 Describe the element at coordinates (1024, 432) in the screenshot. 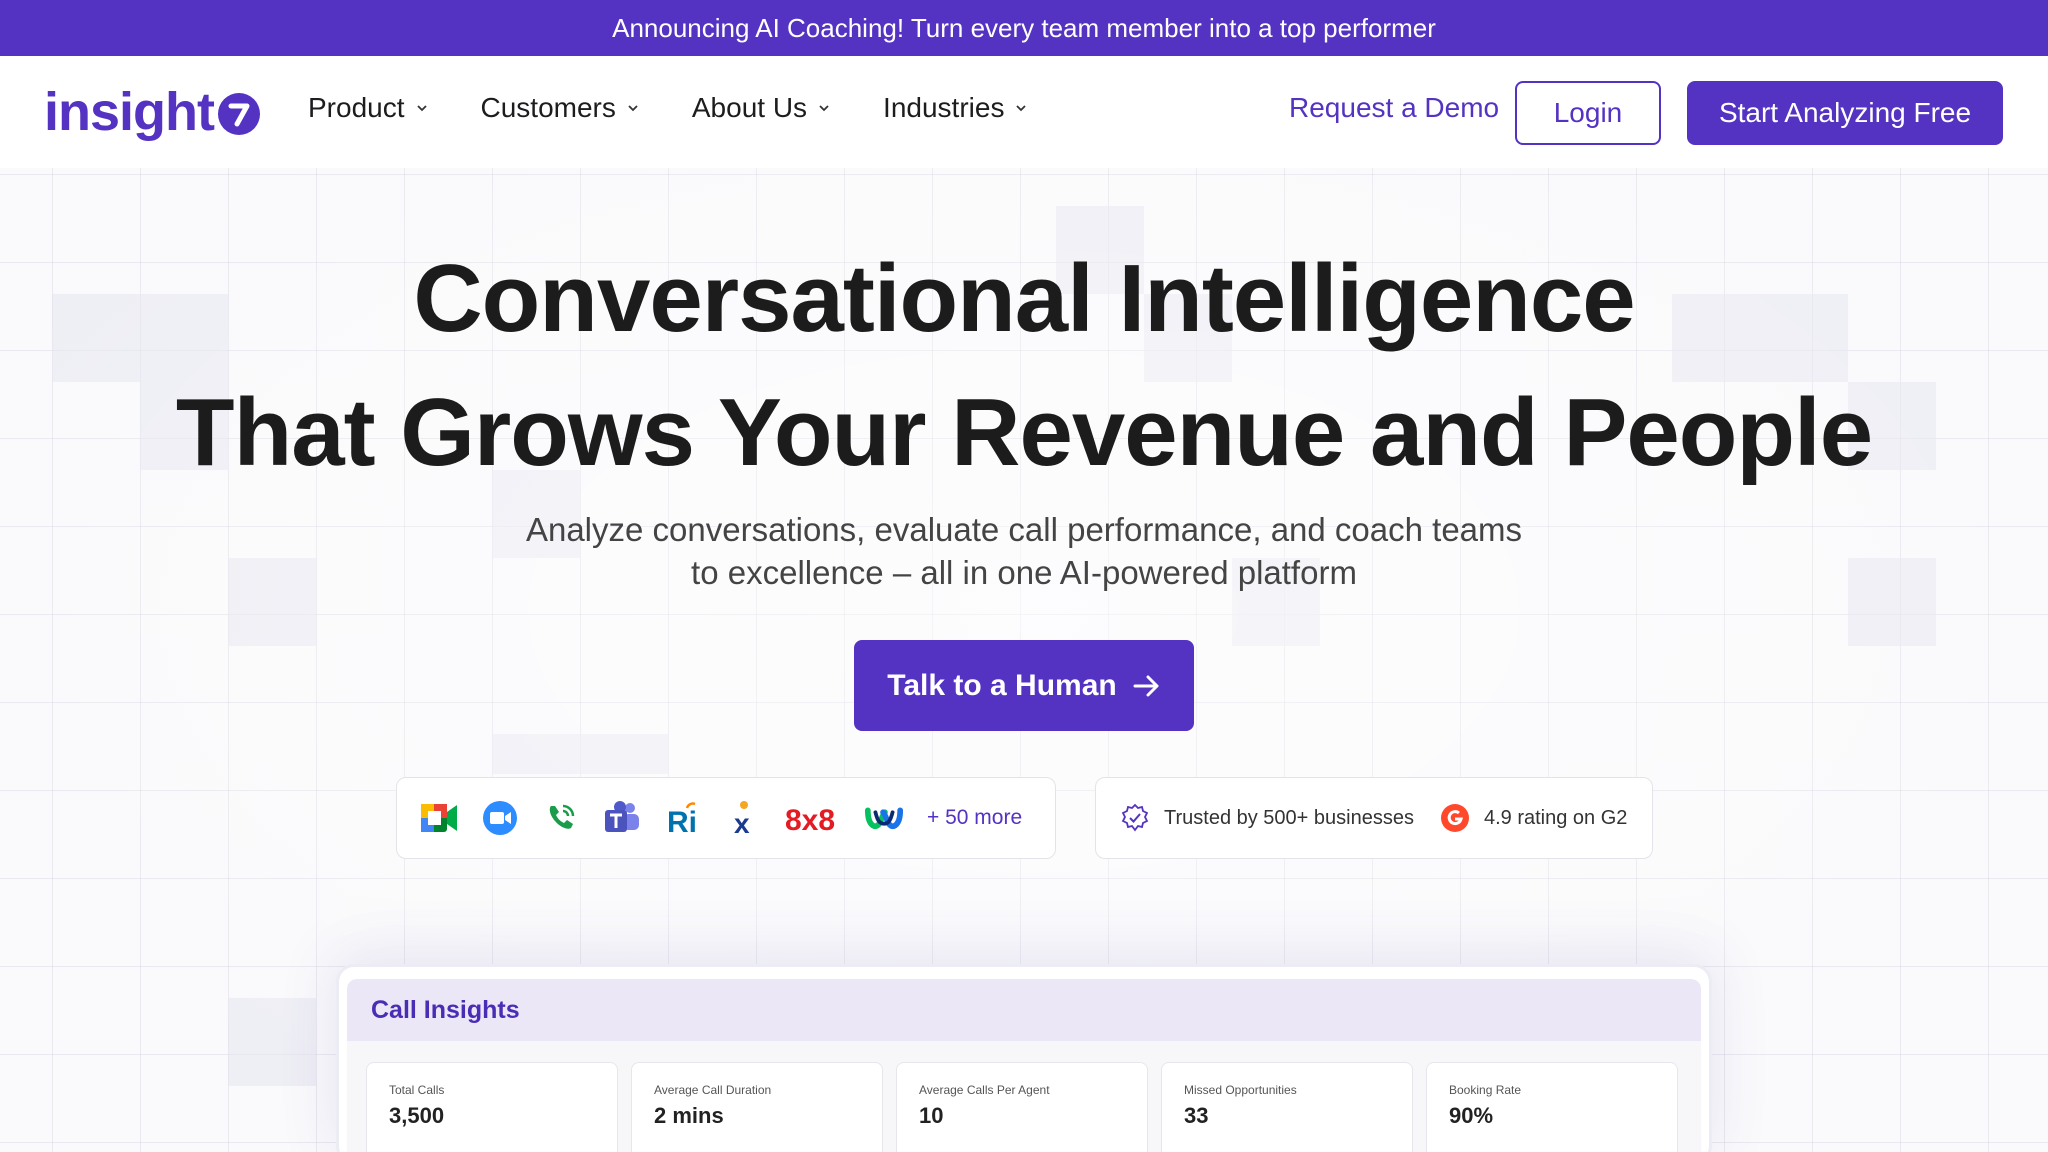

I see `hero-title-line-2: That Grows Your Revenue and People` at that location.